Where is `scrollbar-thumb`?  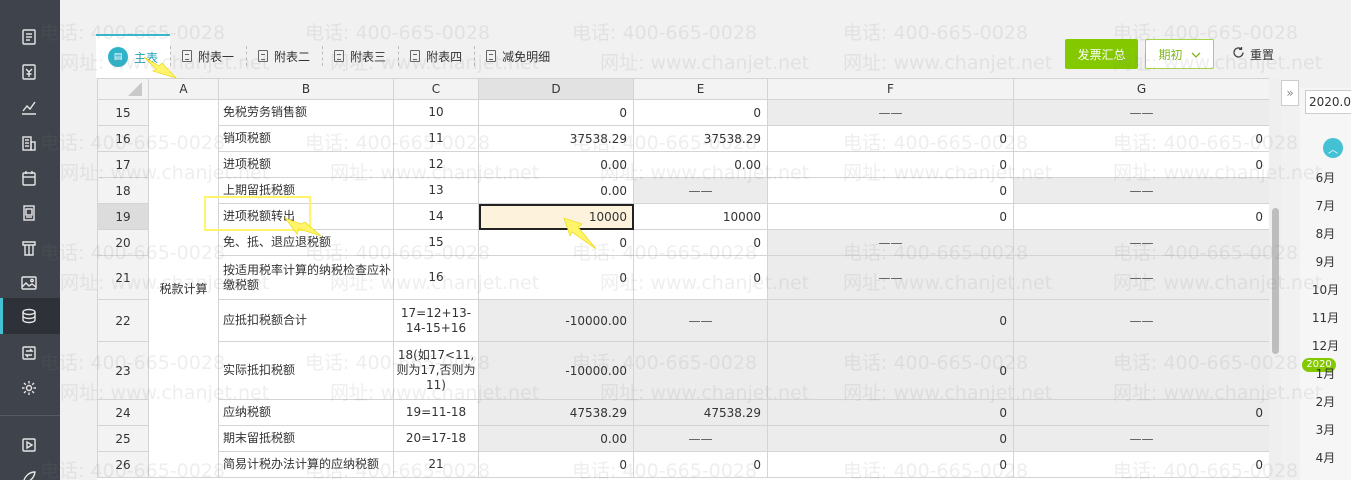 scrollbar-thumb is located at coordinates (1275, 281).